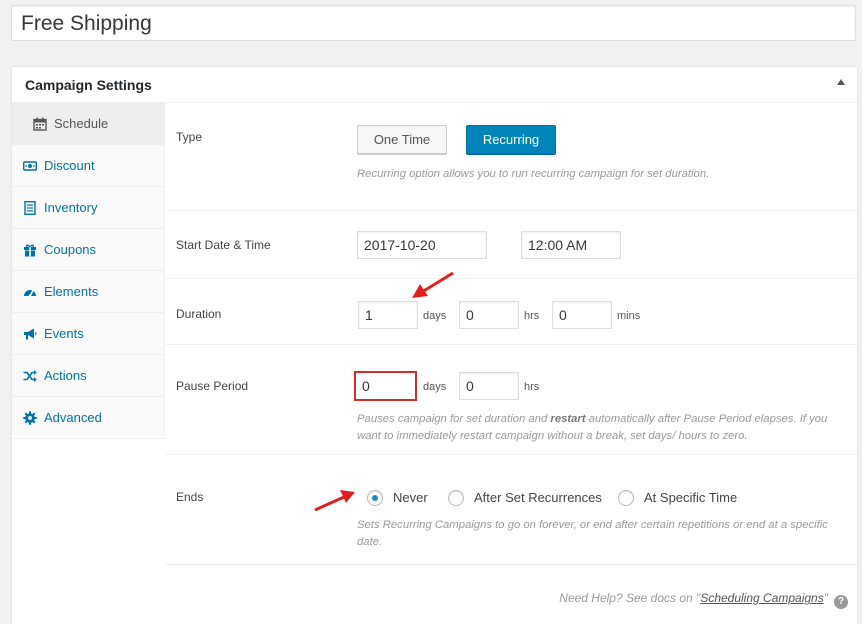 The width and height of the screenshot is (862, 624). What do you see at coordinates (690, 497) in the screenshot?
I see `ends-specific-time-label: At Specific Time` at bounding box center [690, 497].